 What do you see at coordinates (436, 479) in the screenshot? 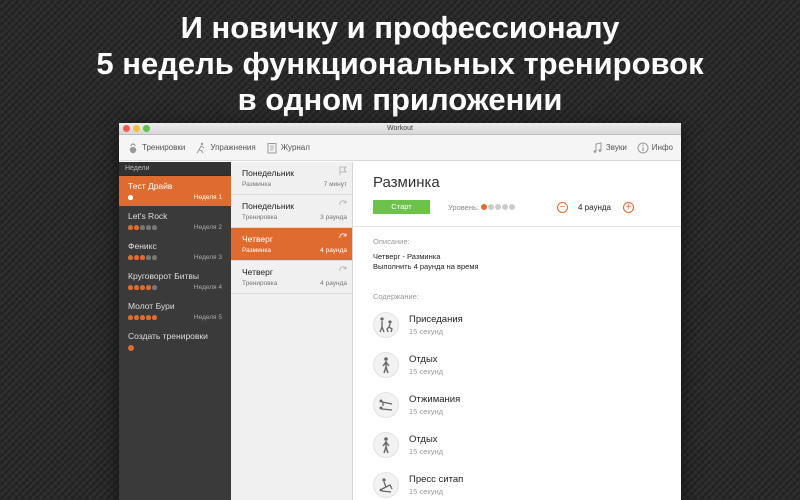
I see `exercise-name: Пресс ситап` at bounding box center [436, 479].